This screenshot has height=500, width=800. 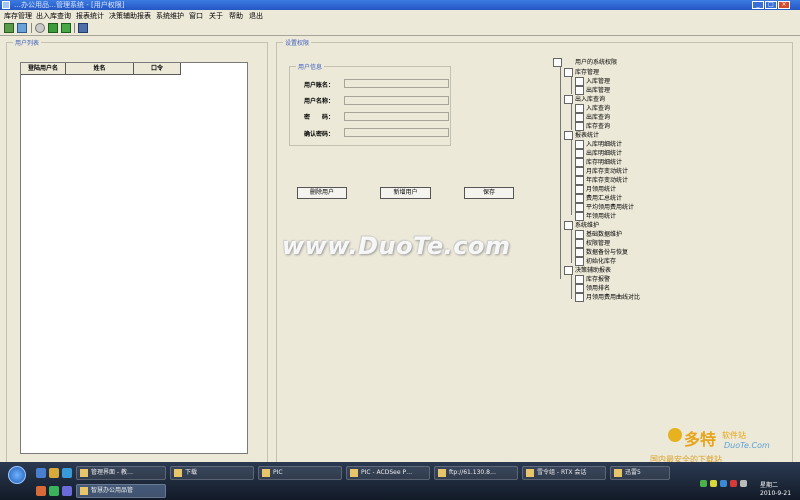 I want to click on column-header-name: 姓名, so click(x=100, y=69).